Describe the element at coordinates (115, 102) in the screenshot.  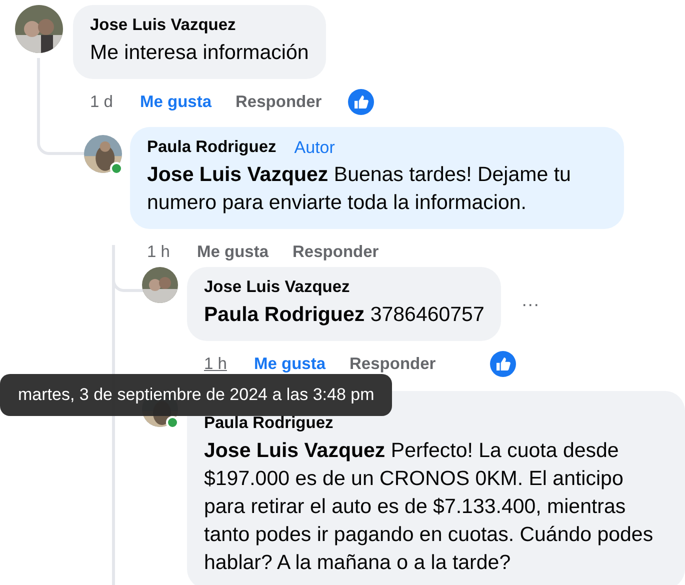
I see `timestamp-link: 1 d` at that location.